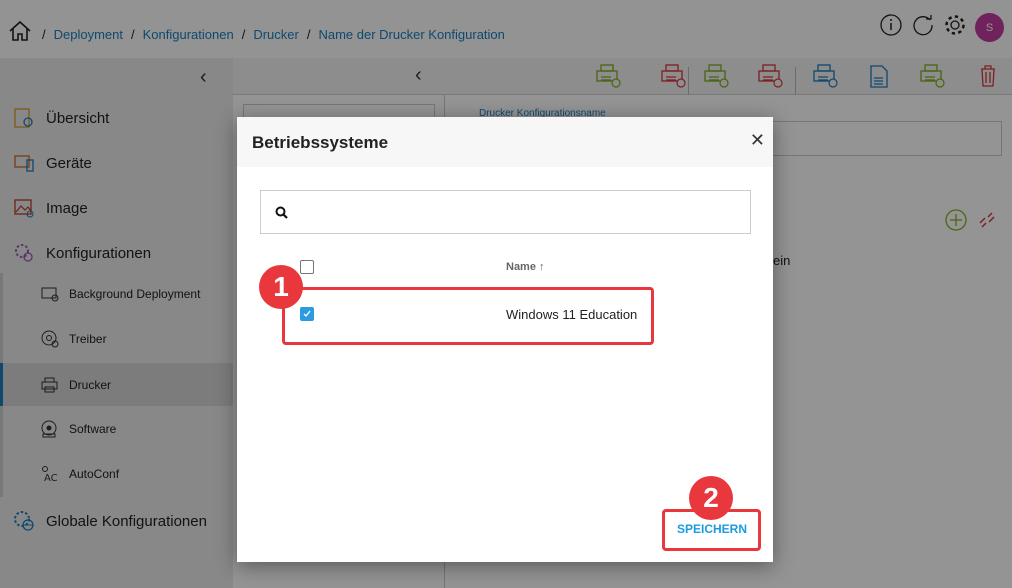 This screenshot has height=588, width=1012. I want to click on highlight-row, so click(468, 316).